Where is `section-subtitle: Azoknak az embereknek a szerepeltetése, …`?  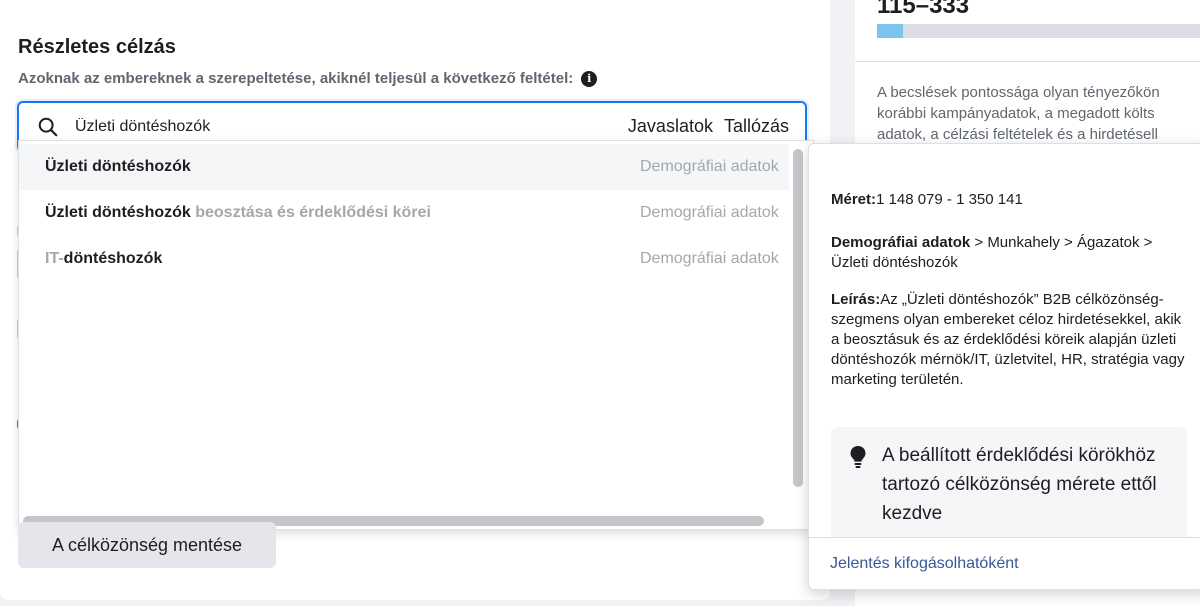
section-subtitle: Azoknak az embereknek a szerepeltetése, … is located at coordinates (308, 78).